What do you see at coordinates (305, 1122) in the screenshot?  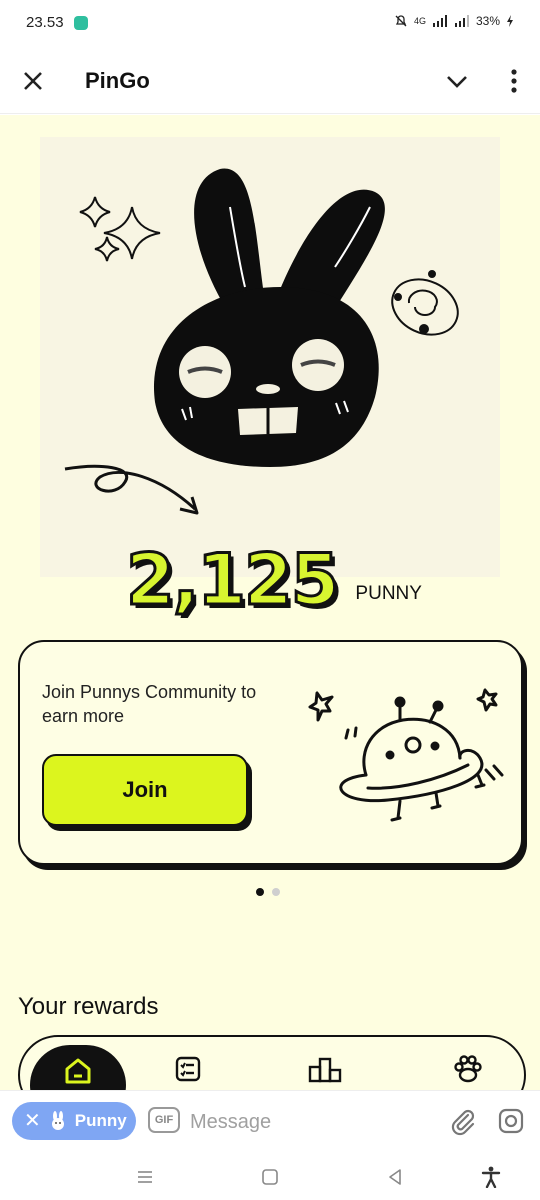 I see `message-input` at bounding box center [305, 1122].